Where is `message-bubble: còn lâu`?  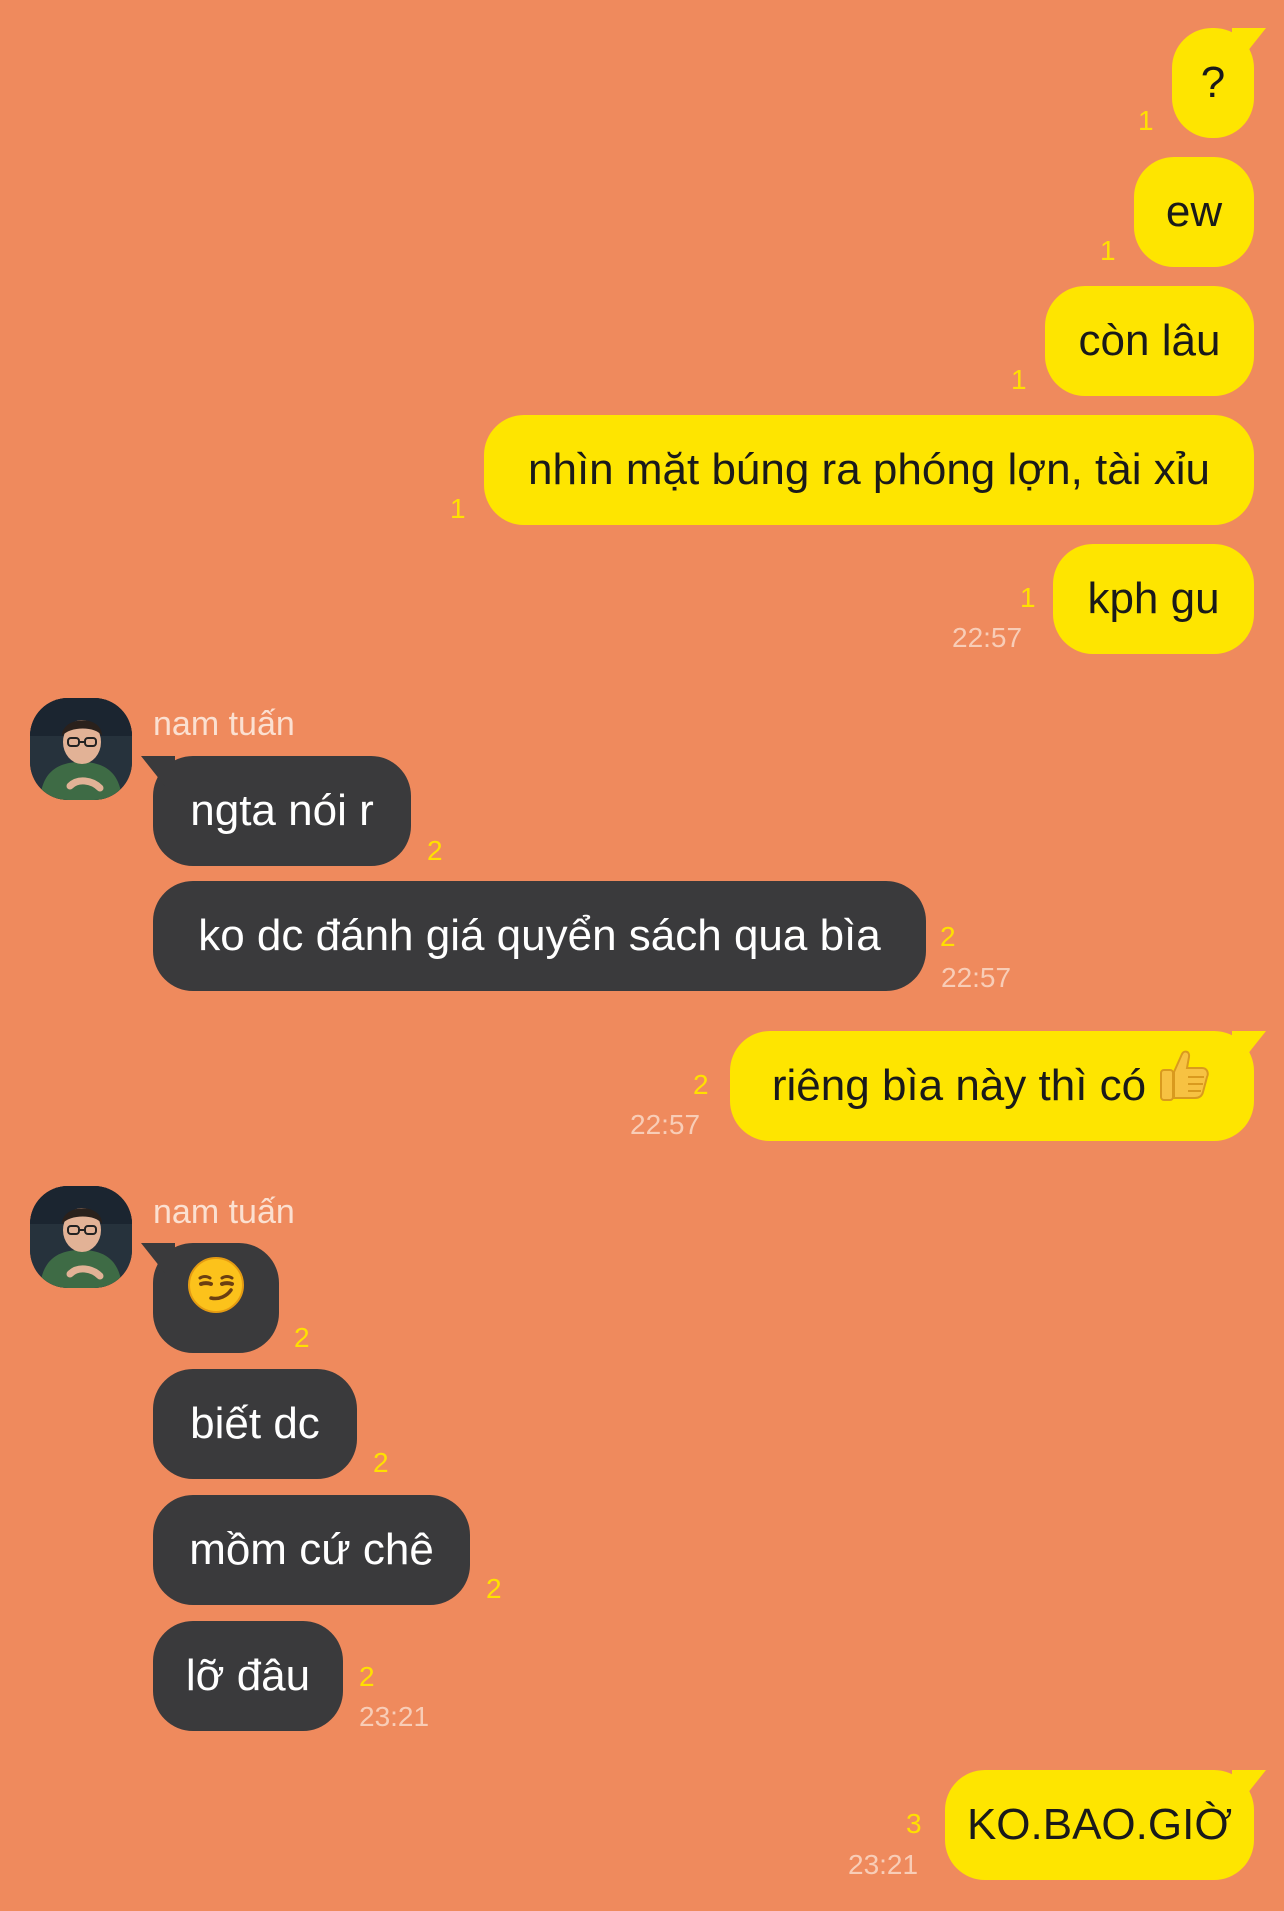
message-bubble: còn lâu is located at coordinates (1149, 341).